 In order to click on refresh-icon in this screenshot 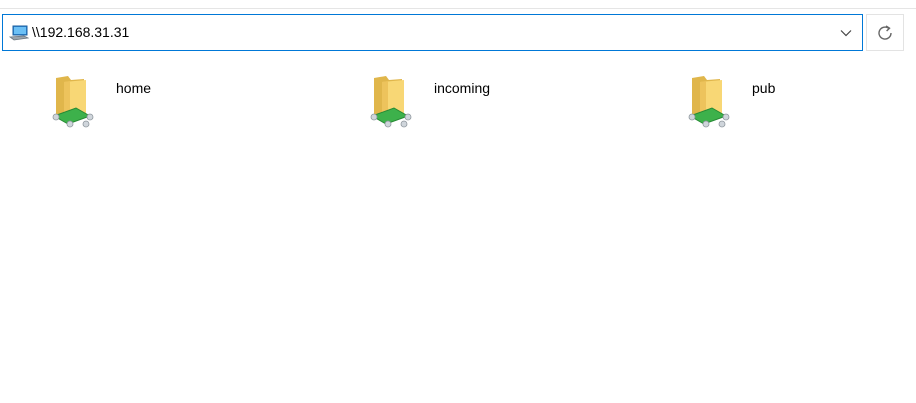, I will do `click(885, 32)`.